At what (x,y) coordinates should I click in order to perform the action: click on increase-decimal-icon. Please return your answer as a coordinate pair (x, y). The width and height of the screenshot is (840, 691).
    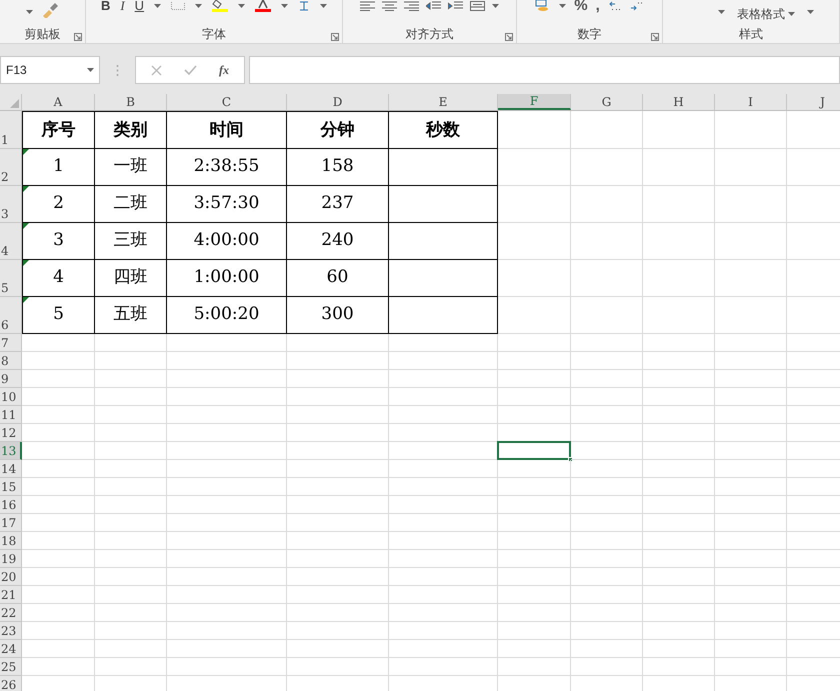
    Looking at the image, I should click on (615, 6).